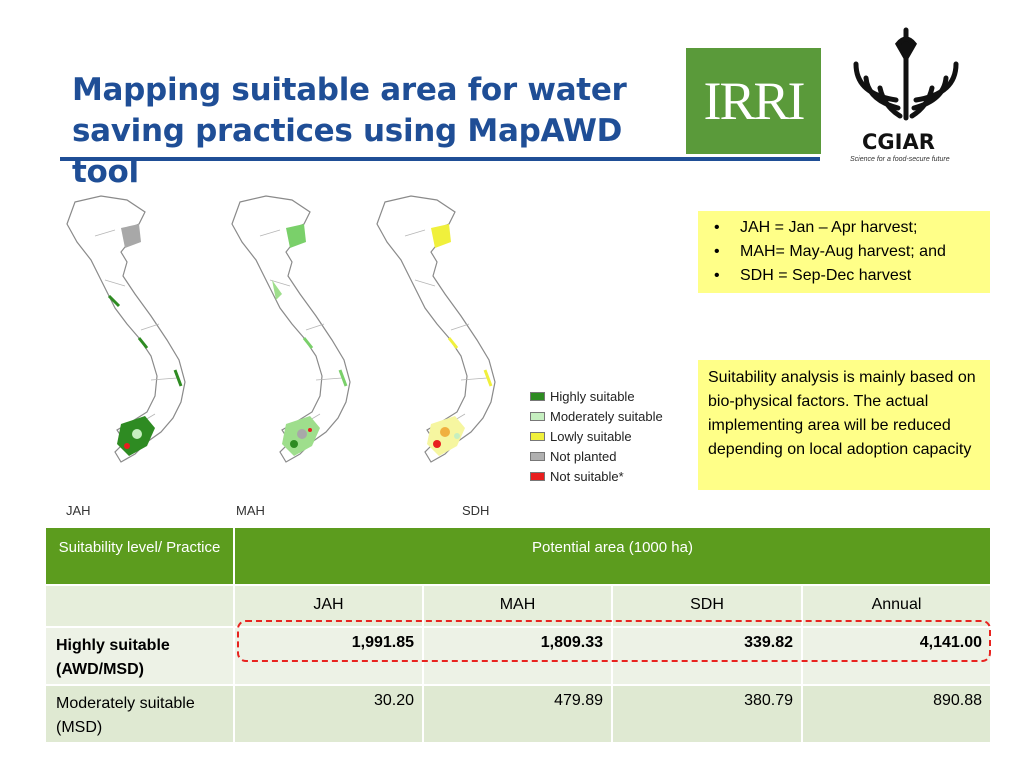  Describe the element at coordinates (708, 715) in the screenshot. I see `table-cell: 380.79` at that location.